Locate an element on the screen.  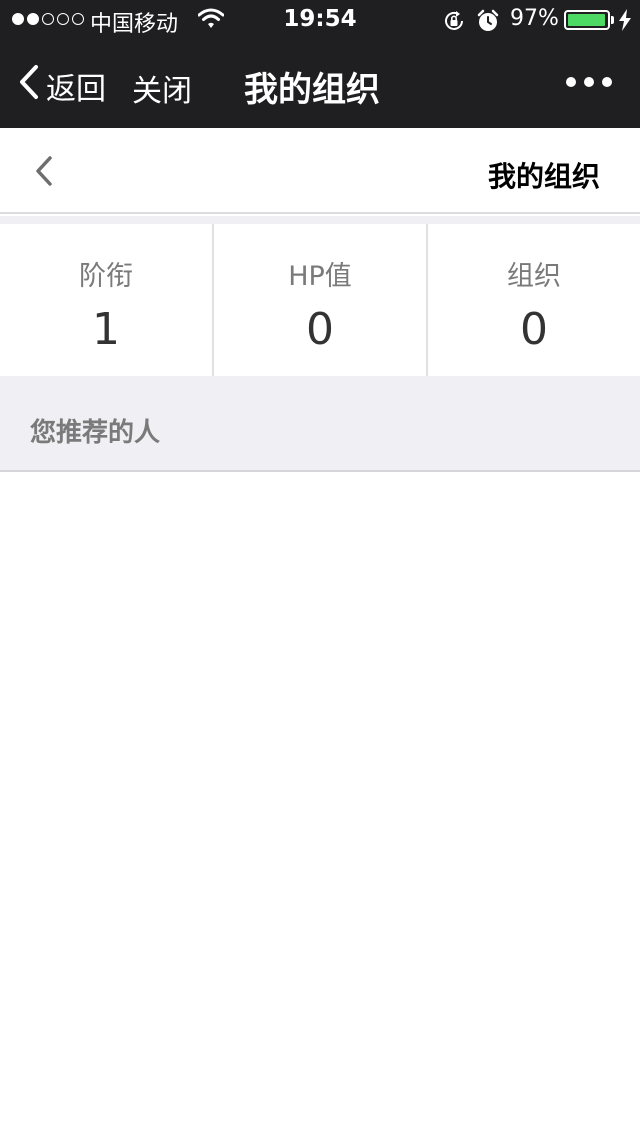
stat-hp: HP值 0 is located at coordinates (320, 300).